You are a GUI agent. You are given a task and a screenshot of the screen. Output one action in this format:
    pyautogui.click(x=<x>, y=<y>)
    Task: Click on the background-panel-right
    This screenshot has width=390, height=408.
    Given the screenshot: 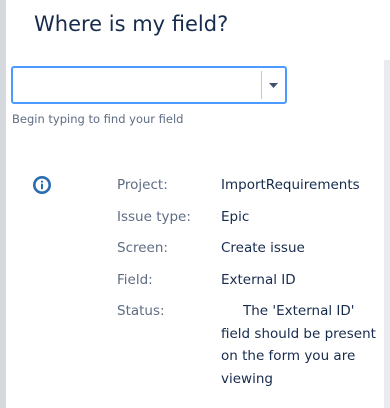 What is the action you would take?
    pyautogui.click(x=387, y=234)
    